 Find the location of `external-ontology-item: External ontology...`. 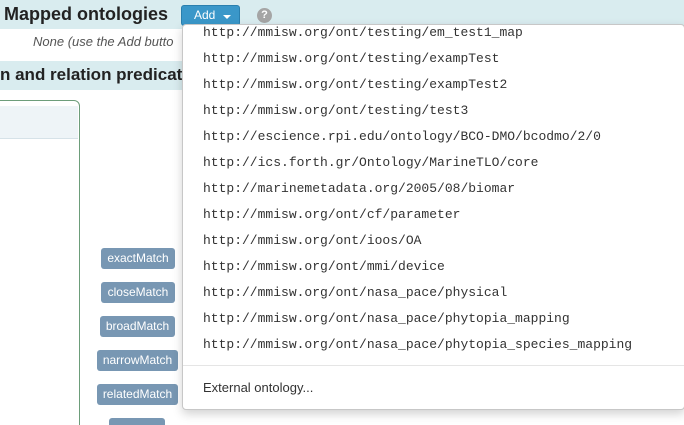

external-ontology-item: External ontology... is located at coordinates (258, 387).